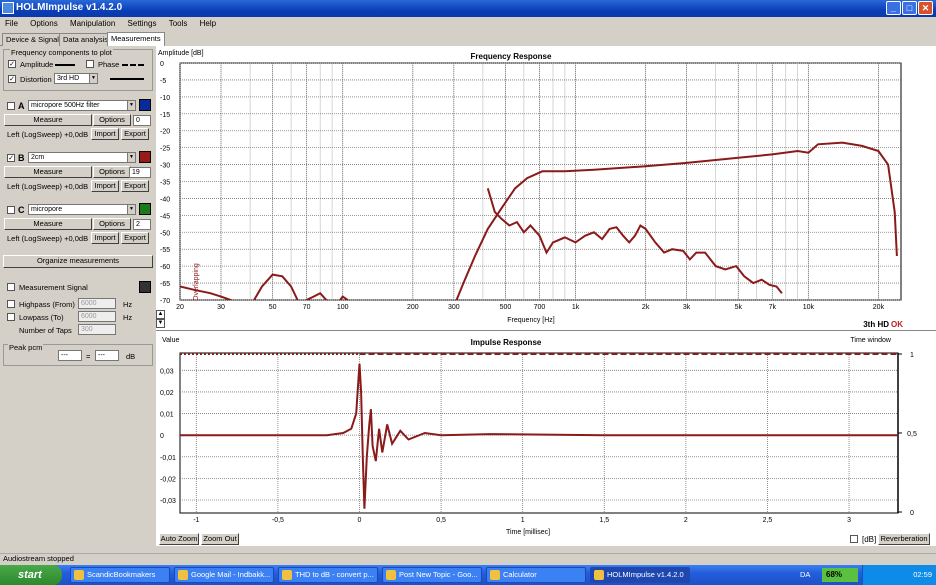  Describe the element at coordinates (142, 120) in the screenshot. I see `measurement-a-options-spinner: 0` at that location.